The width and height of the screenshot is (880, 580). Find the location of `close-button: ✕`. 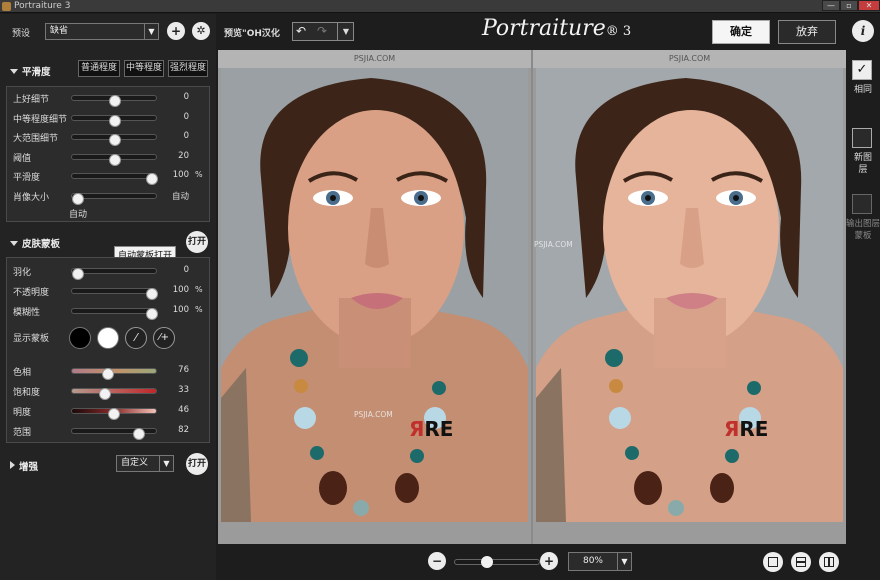

close-button: ✕ is located at coordinates (869, 5).